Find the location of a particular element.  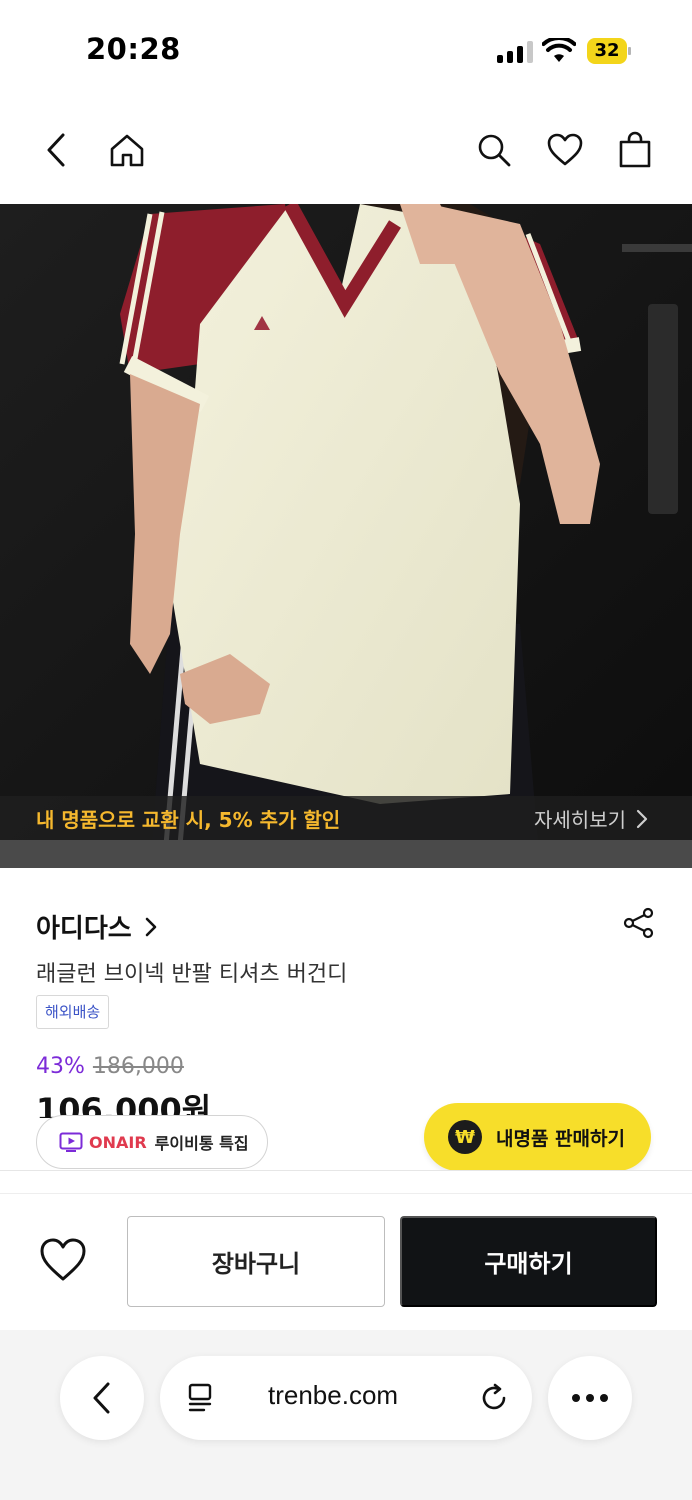

search-icon is located at coordinates (494, 150).